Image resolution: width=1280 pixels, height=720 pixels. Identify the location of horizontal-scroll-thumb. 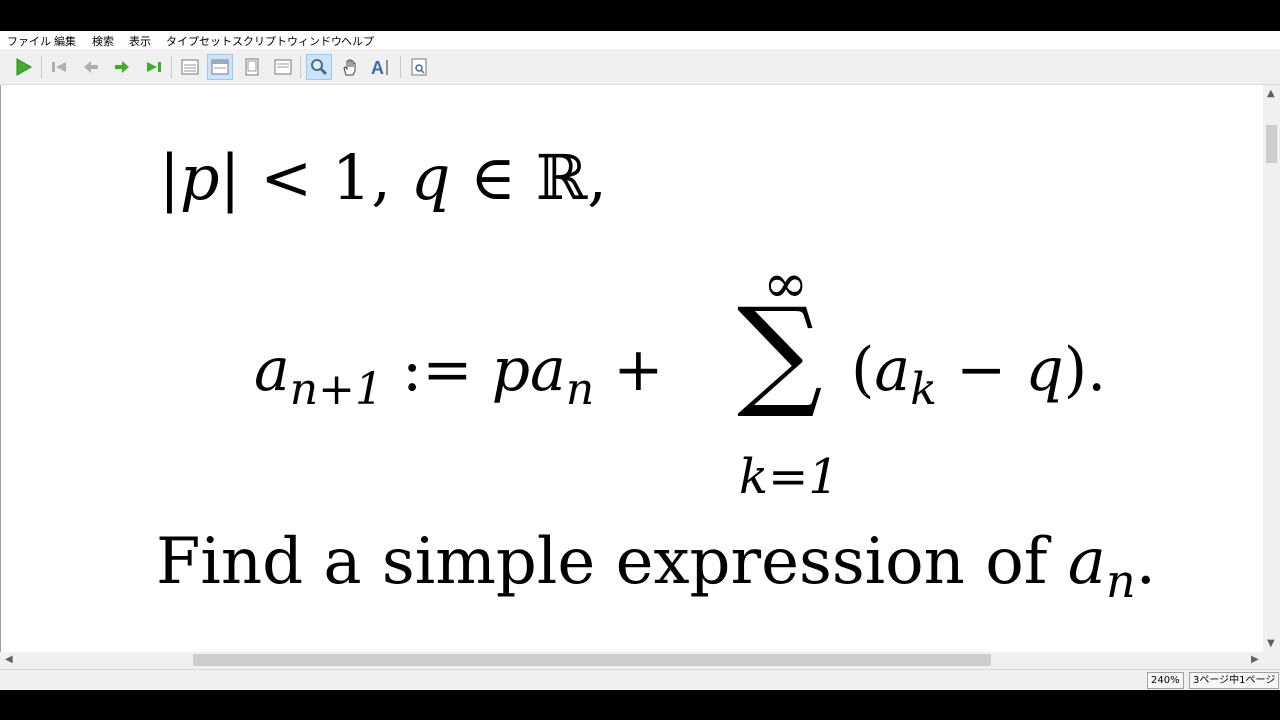
(592, 660).